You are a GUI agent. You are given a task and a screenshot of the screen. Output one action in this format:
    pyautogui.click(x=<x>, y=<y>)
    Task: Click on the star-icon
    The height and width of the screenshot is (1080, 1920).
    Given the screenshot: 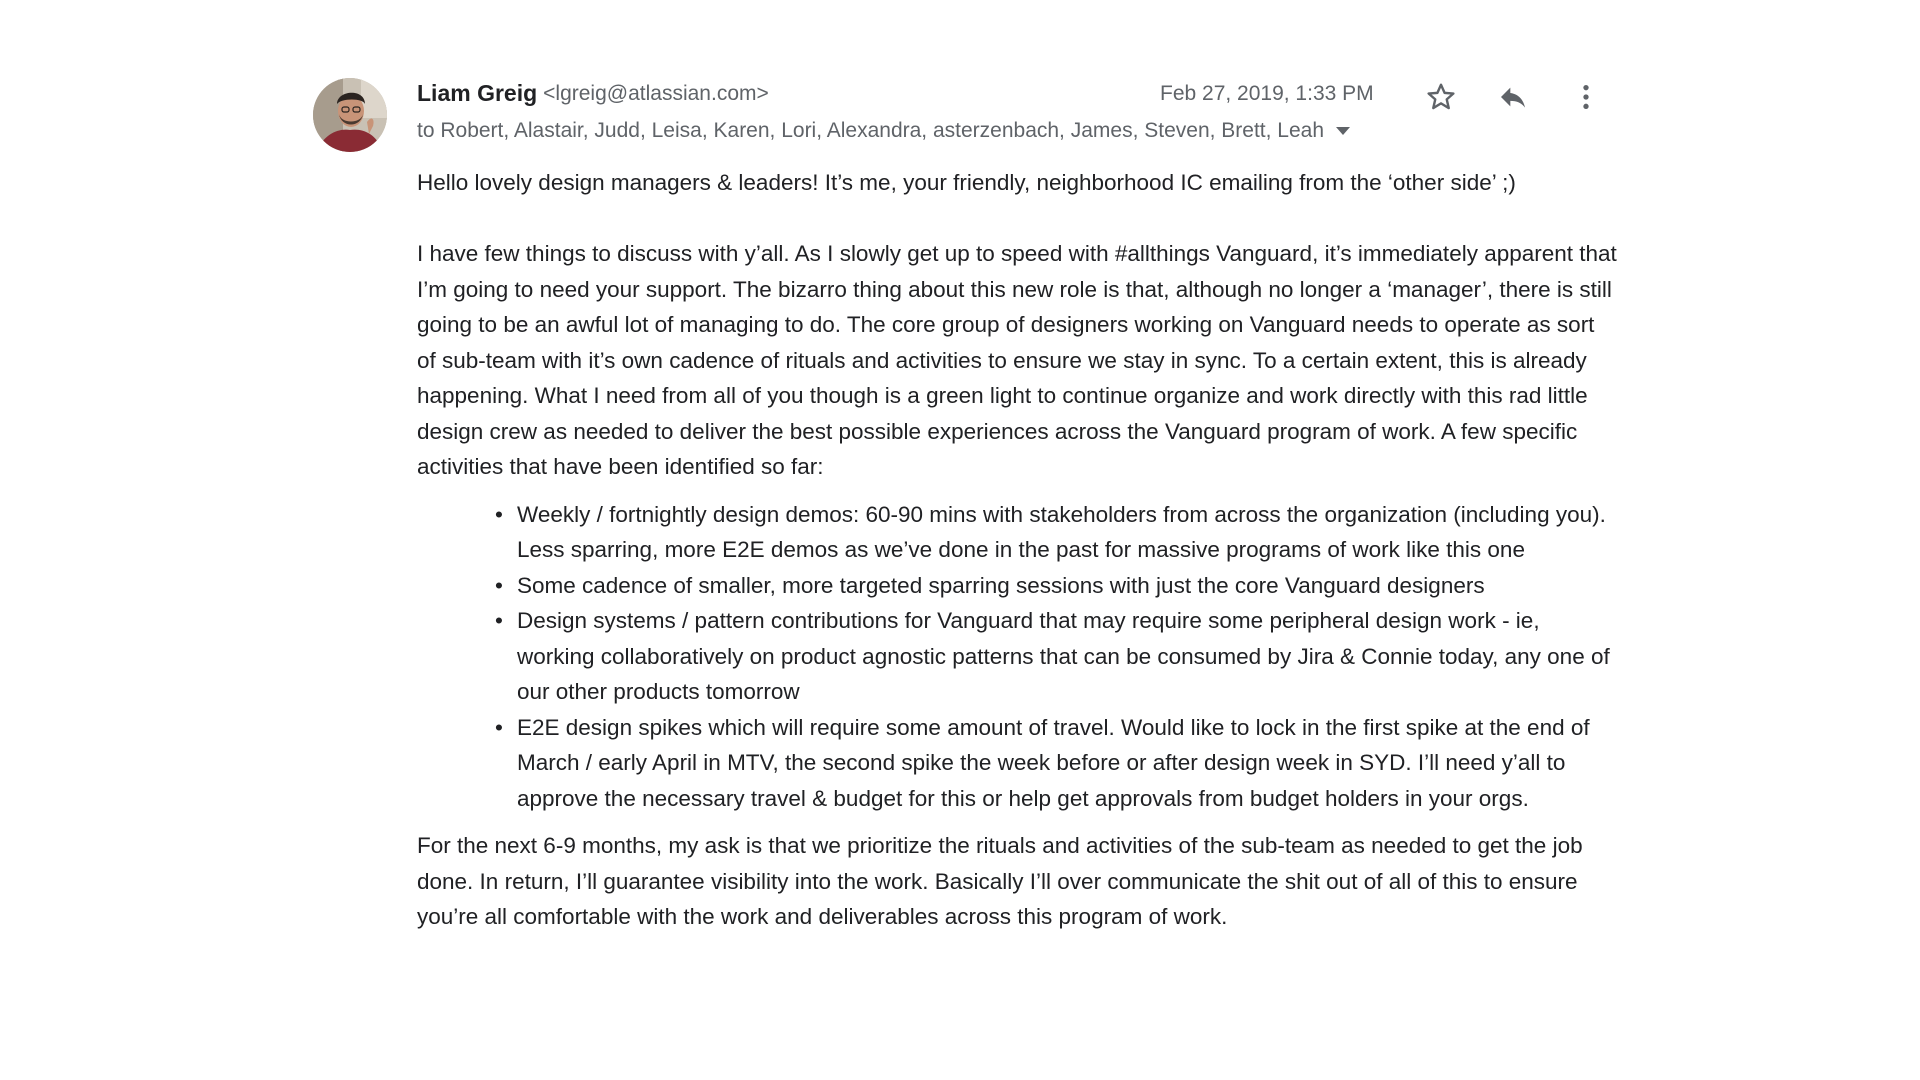 What is the action you would take?
    pyautogui.click(x=1441, y=96)
    